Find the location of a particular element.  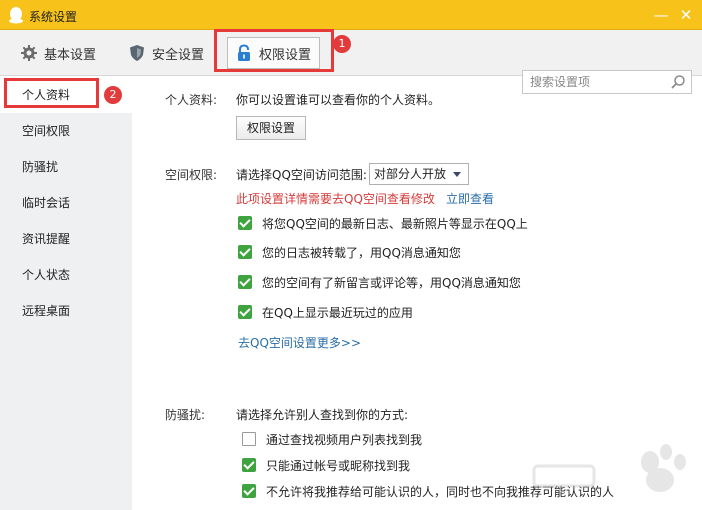

option-label: 在QQ上显示最近玩过的应用 is located at coordinates (337, 312).